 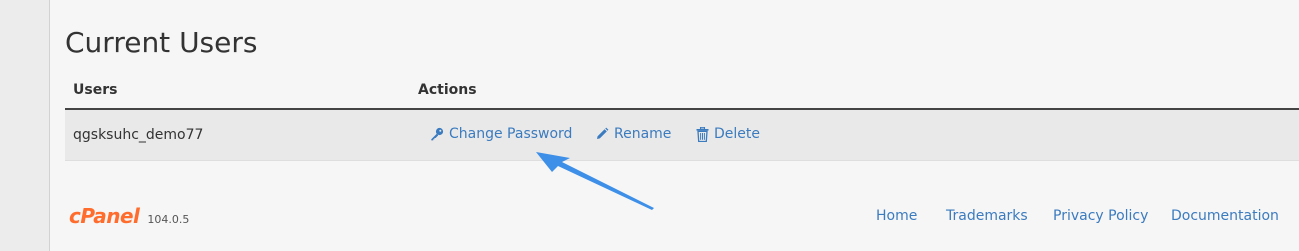 What do you see at coordinates (25, 125) in the screenshot?
I see `left-sidebar` at bounding box center [25, 125].